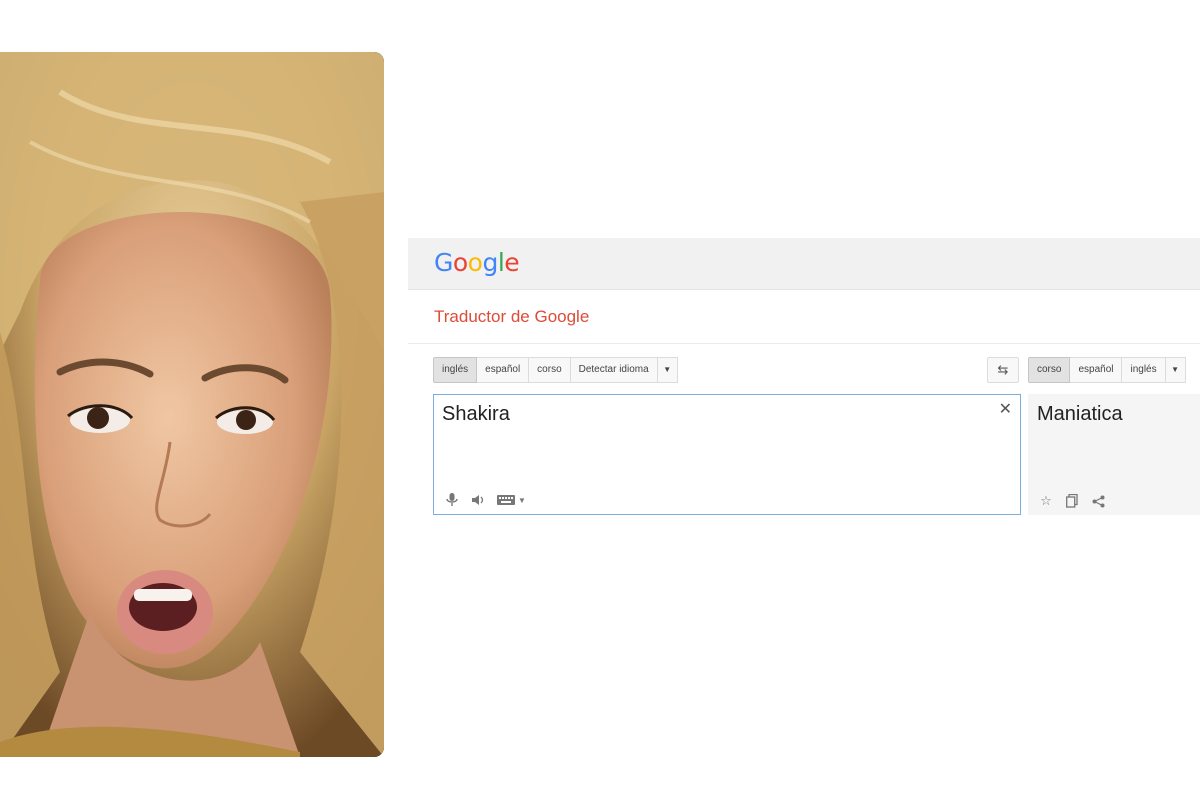  I want to click on source-lang-english: inglés, so click(455, 370).